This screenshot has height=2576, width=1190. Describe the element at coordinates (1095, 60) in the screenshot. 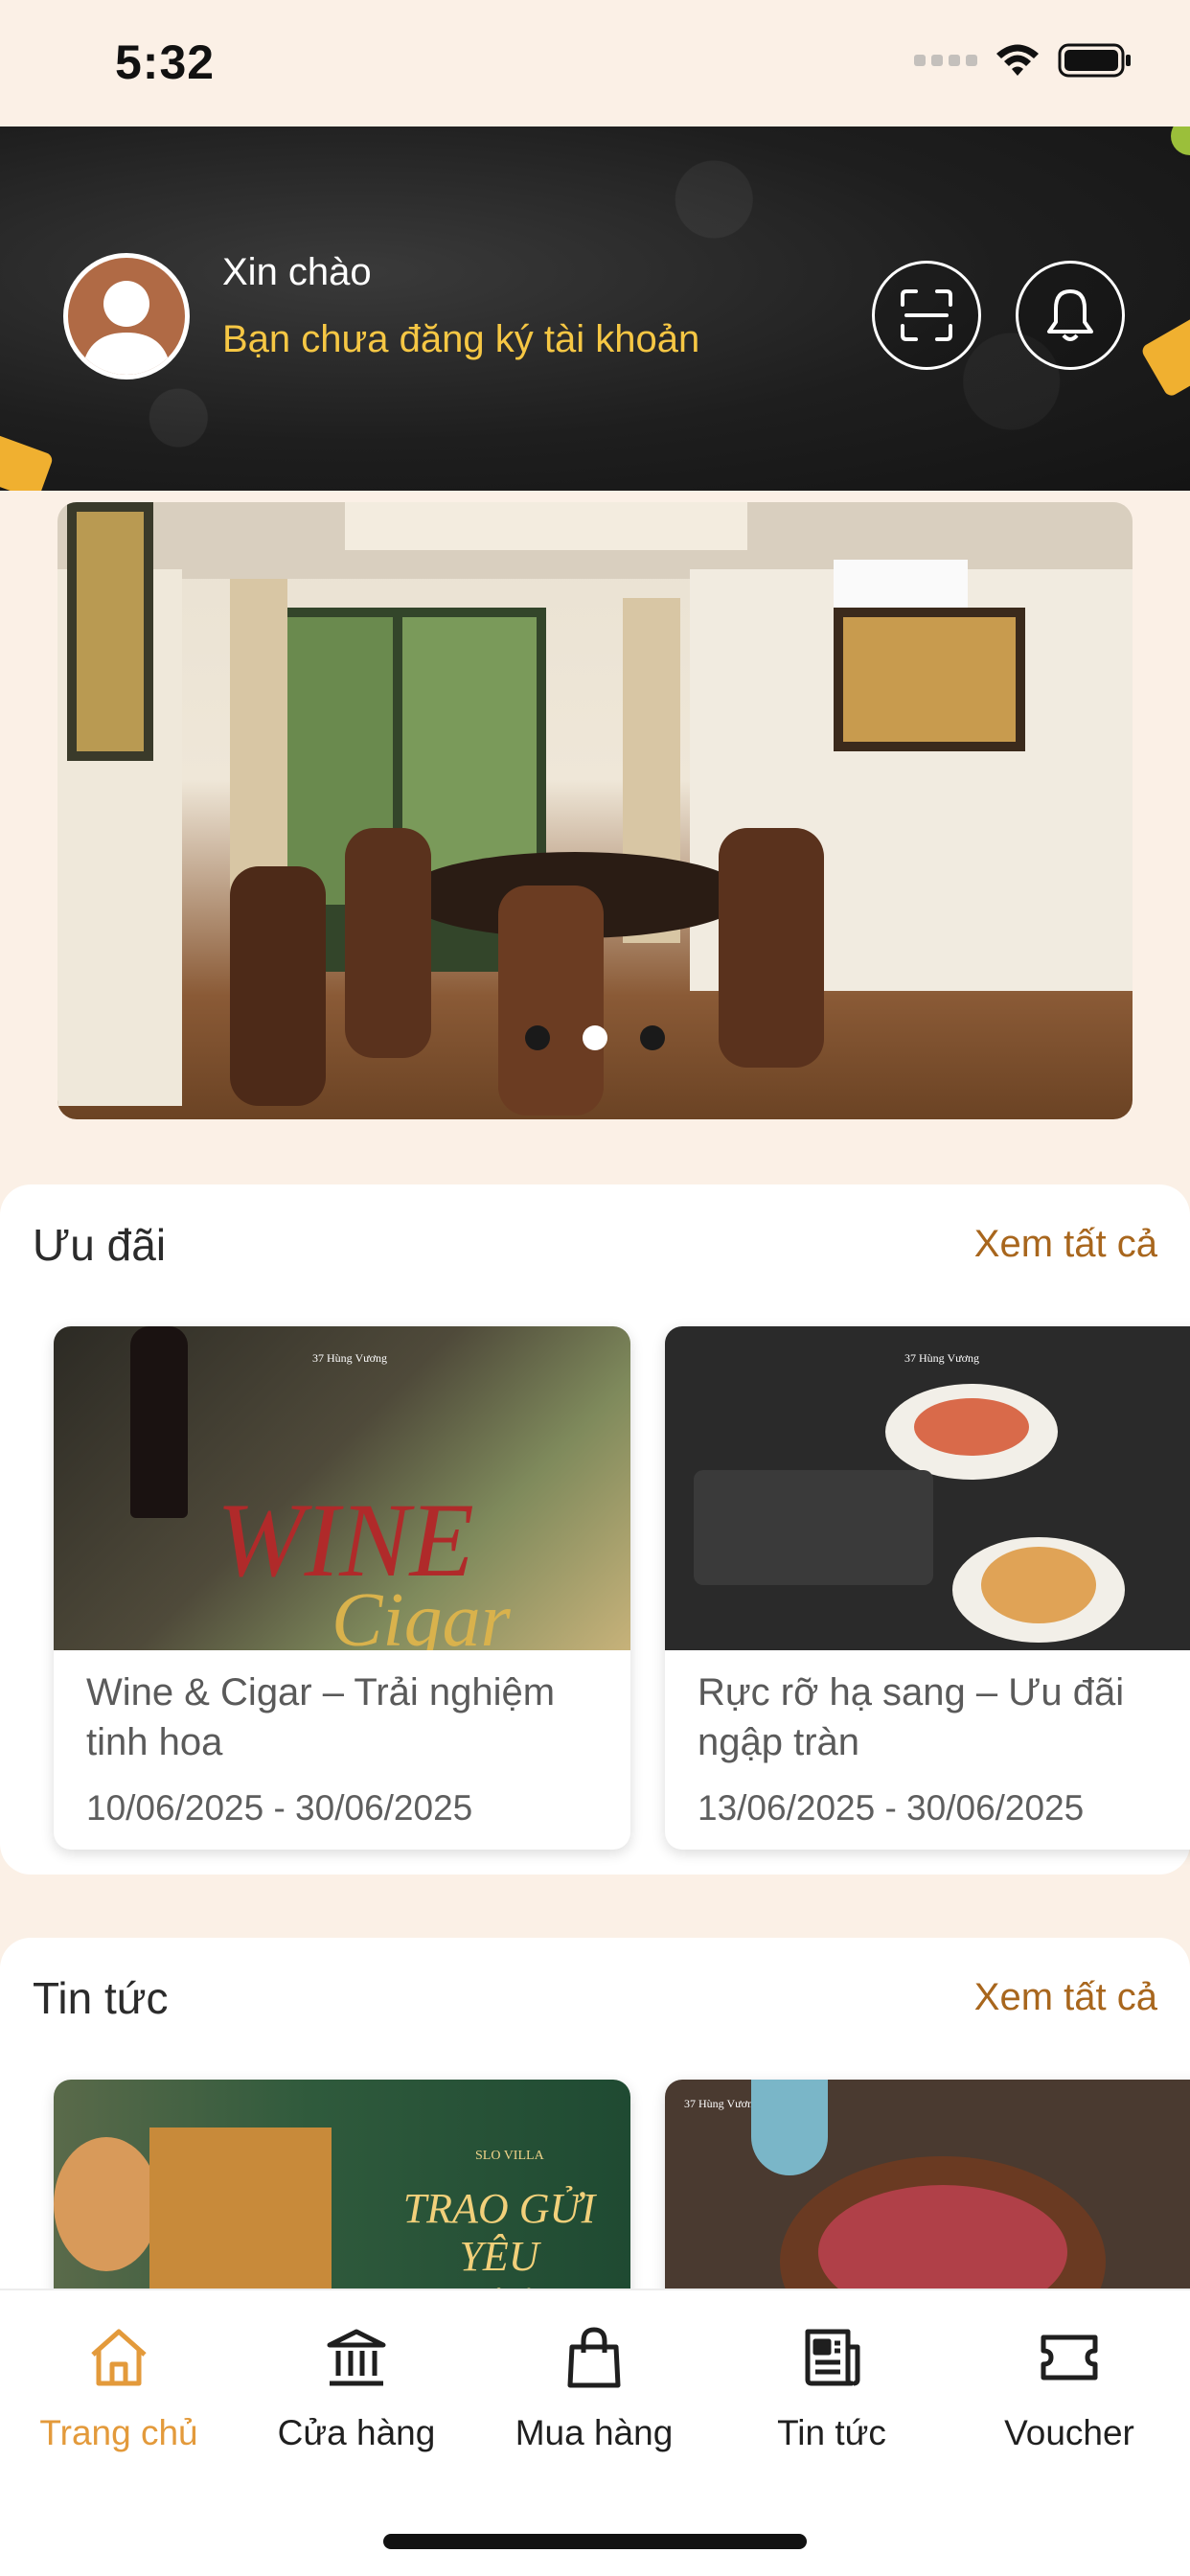

I see `battery-icon` at that location.